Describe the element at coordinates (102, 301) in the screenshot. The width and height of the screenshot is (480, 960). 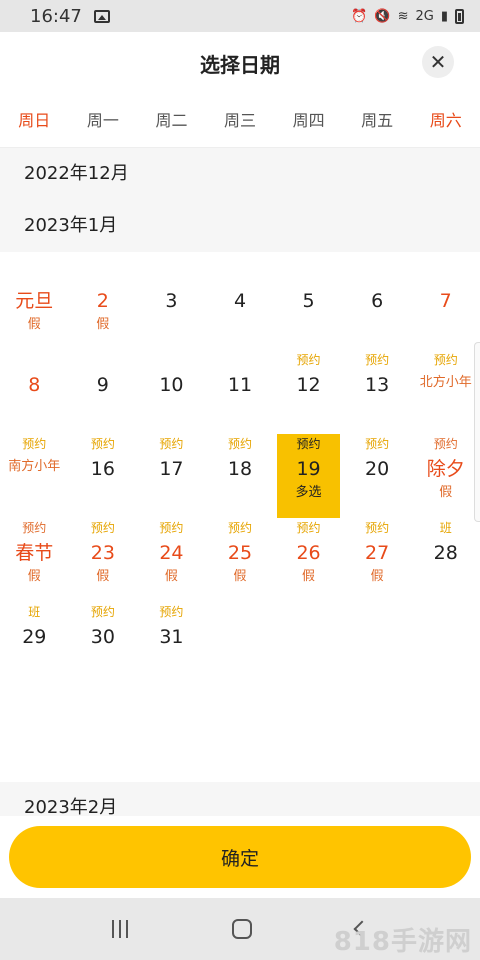
I see `day-number: 2` at that location.